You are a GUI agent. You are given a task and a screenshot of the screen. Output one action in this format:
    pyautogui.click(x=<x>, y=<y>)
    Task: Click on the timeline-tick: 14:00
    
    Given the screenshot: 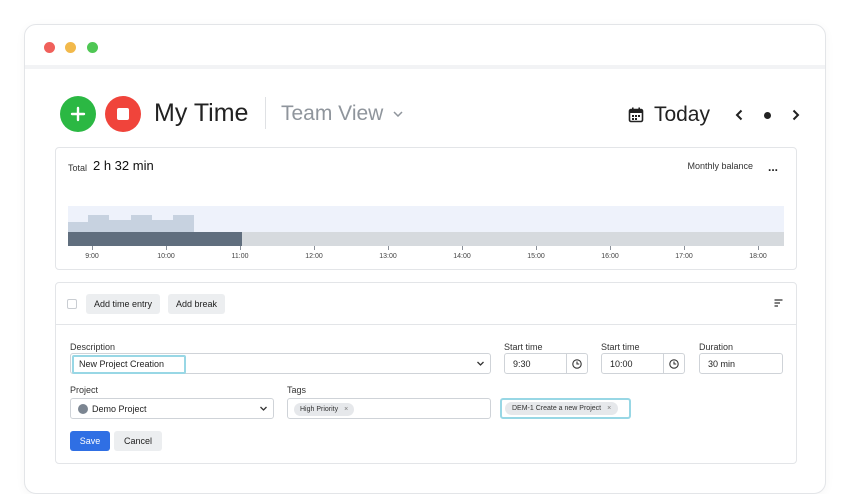 What is the action you would take?
    pyautogui.click(x=462, y=253)
    